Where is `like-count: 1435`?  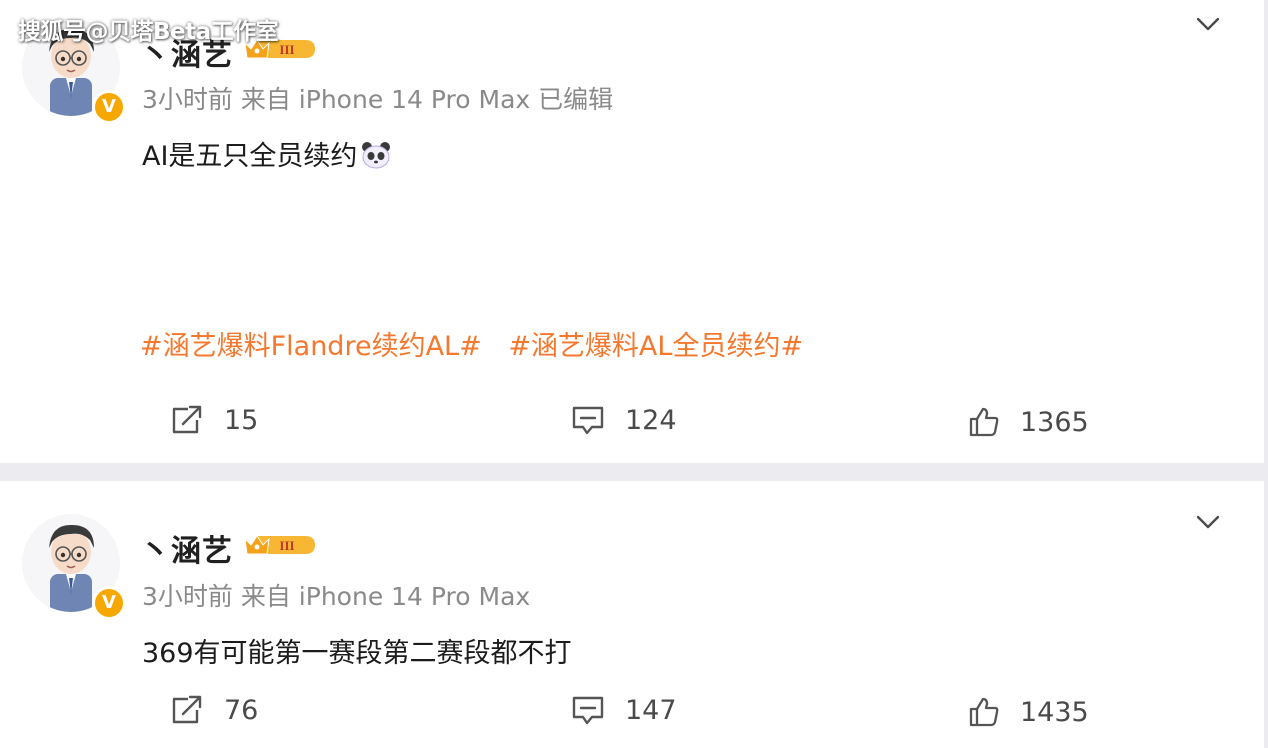 like-count: 1435 is located at coordinates (1054, 712).